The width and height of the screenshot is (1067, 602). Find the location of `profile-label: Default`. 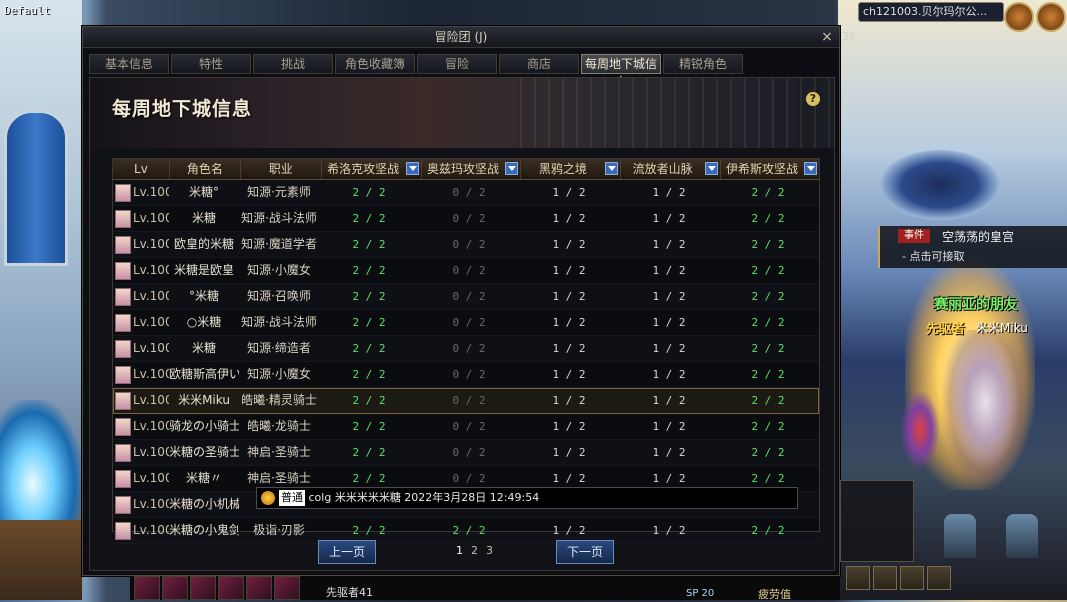

profile-label: Default is located at coordinates (27, 10).